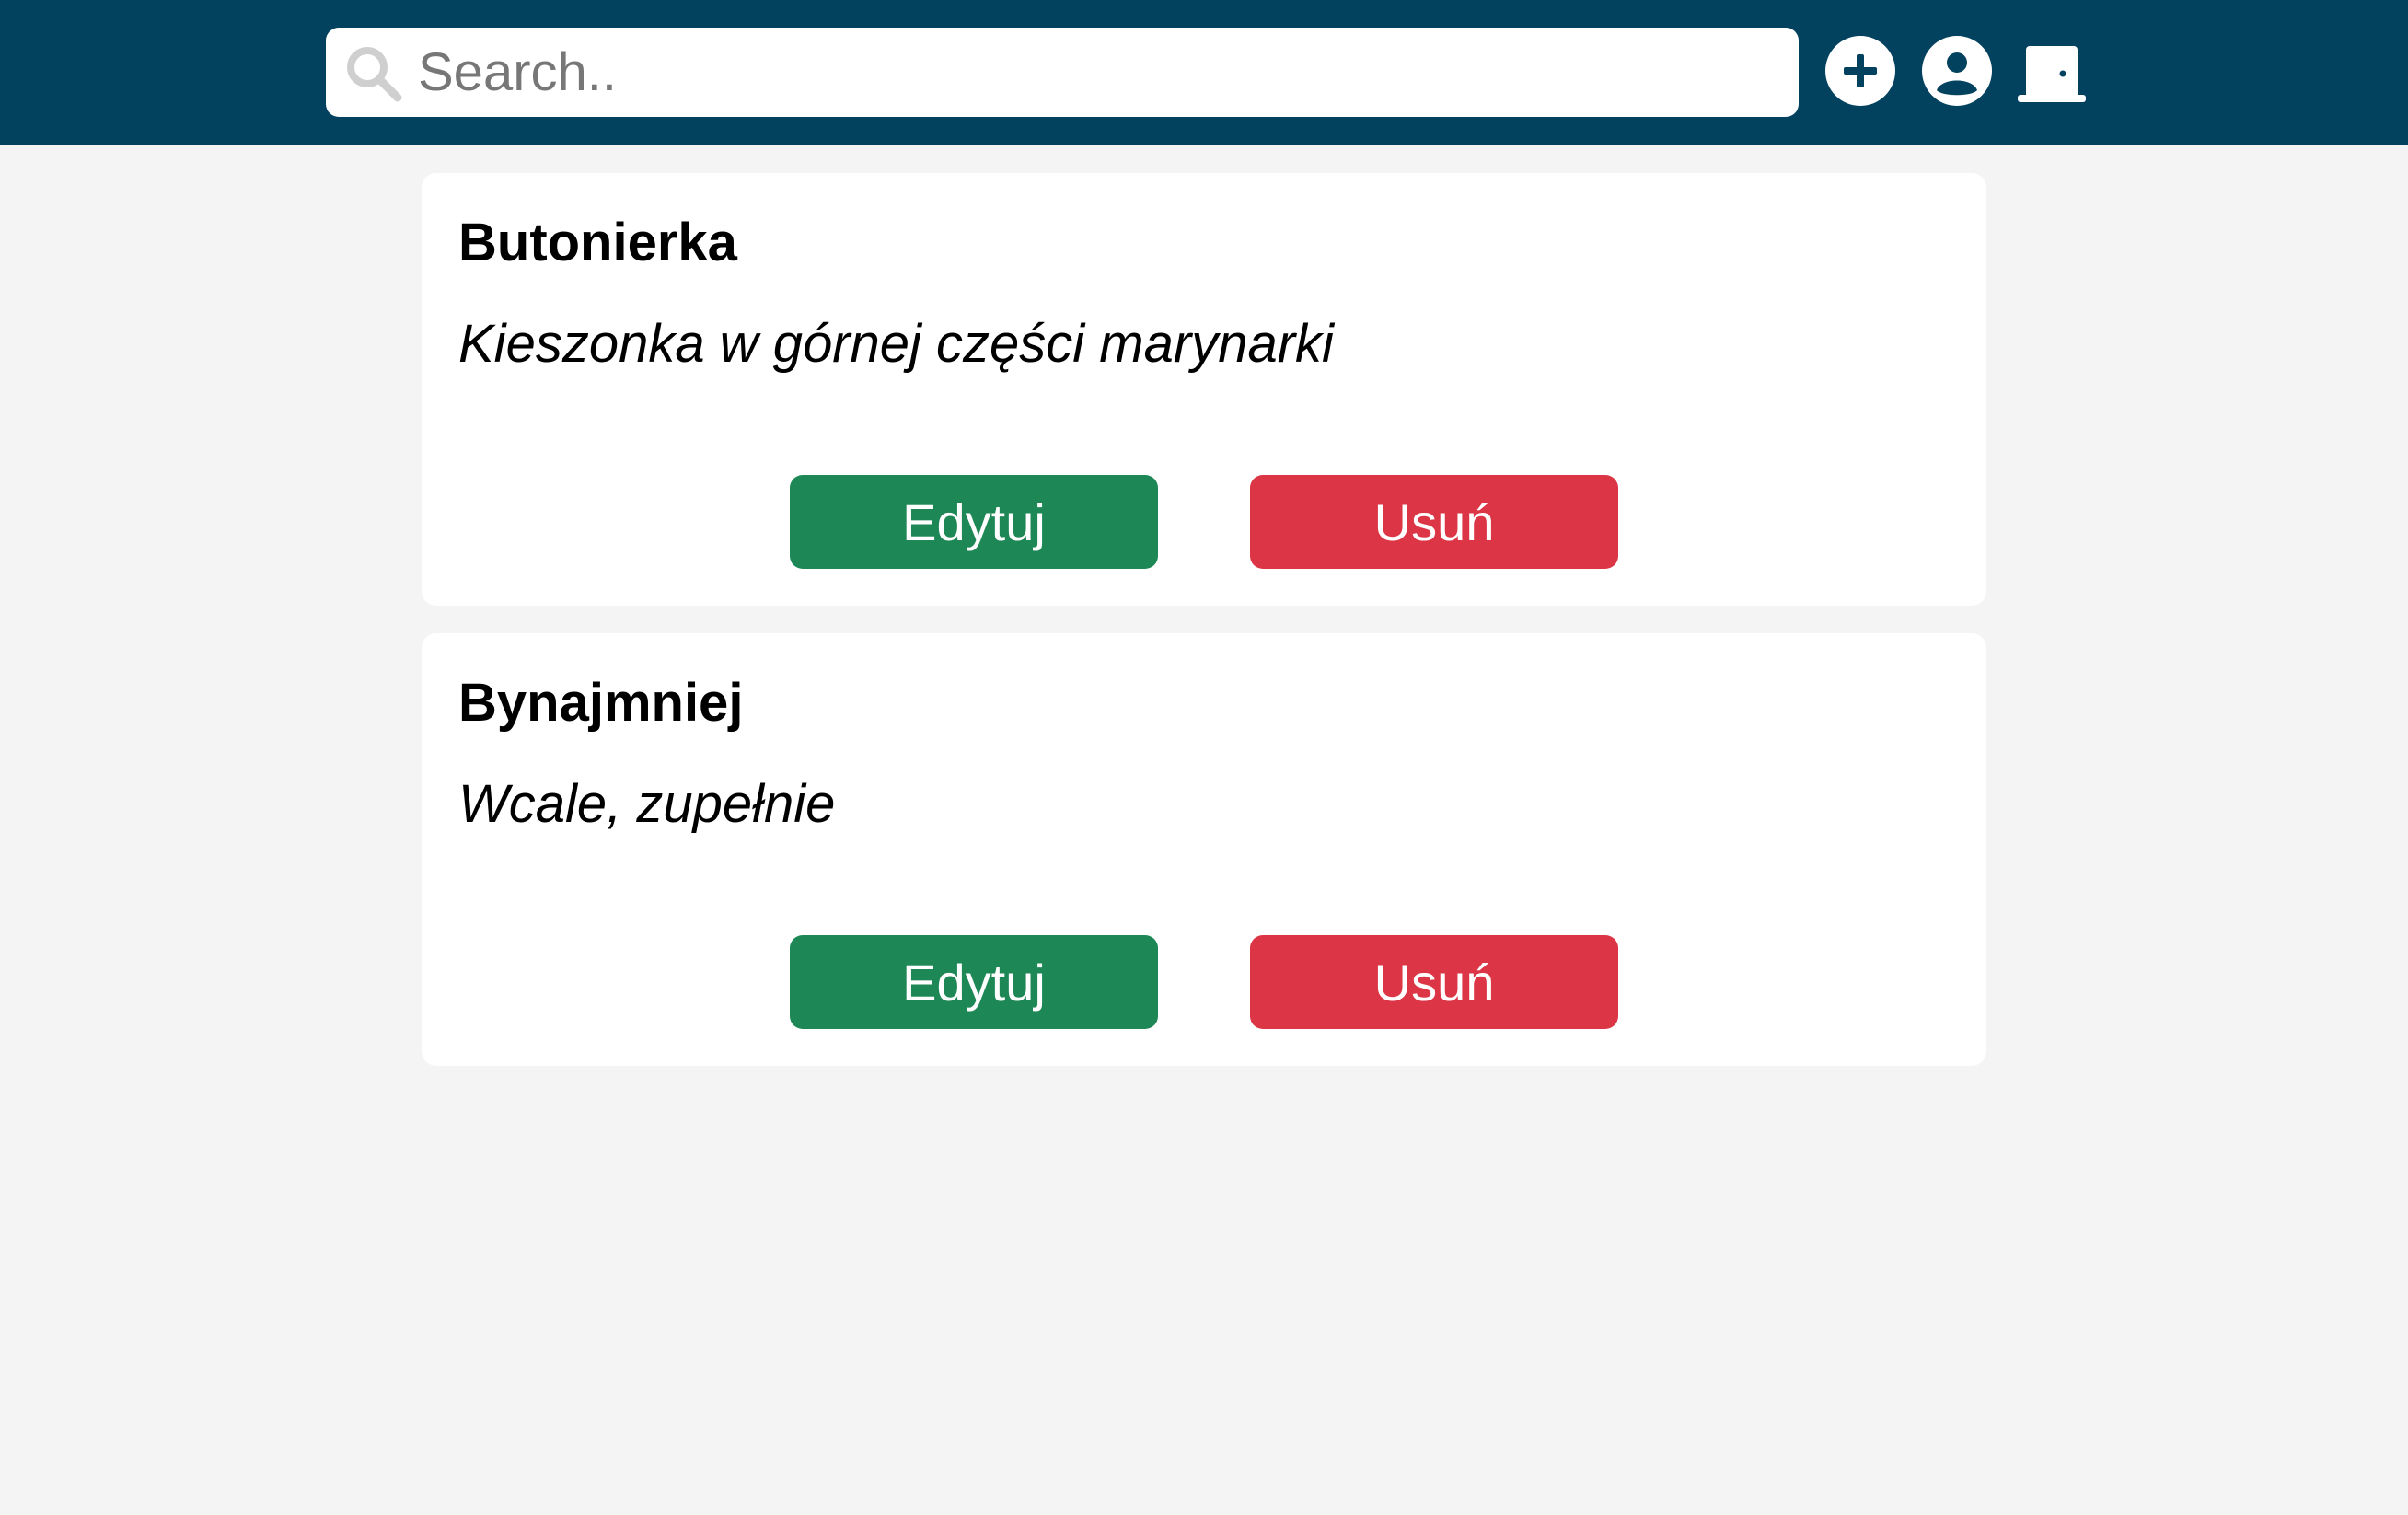 The width and height of the screenshot is (2408, 1515). Describe the element at coordinates (1099, 72) in the screenshot. I see `search-input` at that location.